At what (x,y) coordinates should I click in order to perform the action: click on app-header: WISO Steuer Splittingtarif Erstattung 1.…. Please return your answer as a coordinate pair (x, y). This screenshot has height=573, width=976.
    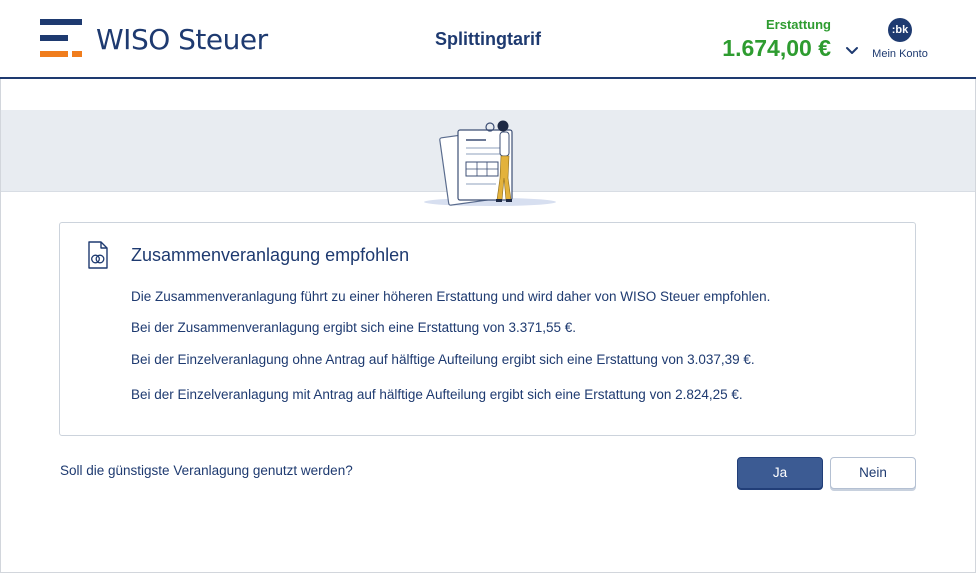
    Looking at the image, I should click on (488, 39).